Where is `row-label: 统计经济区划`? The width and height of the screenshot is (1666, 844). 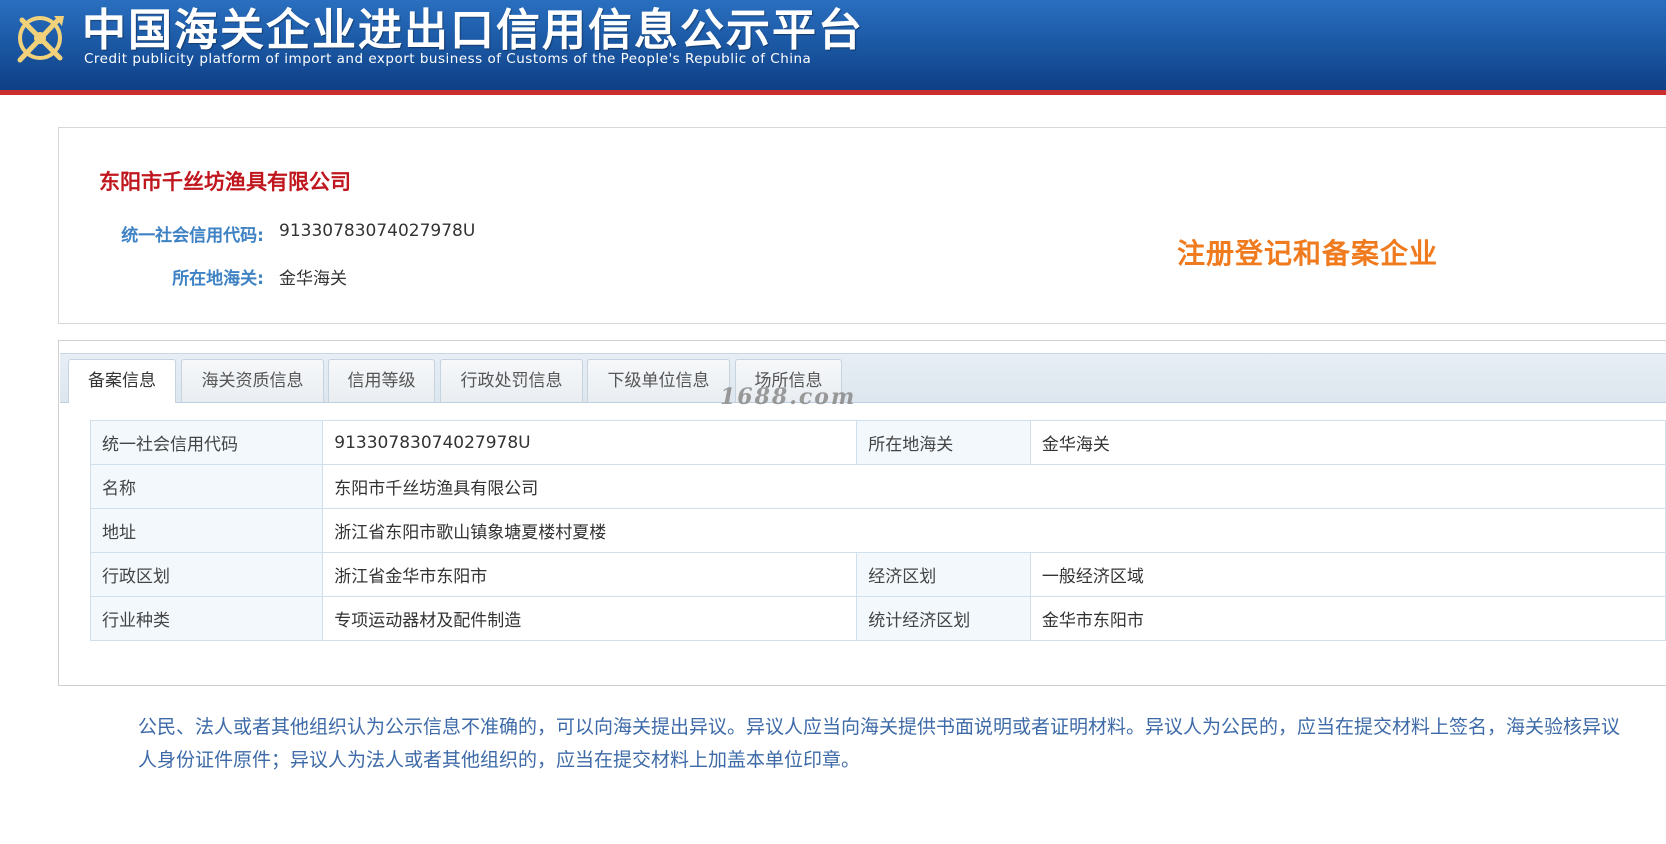
row-label: 统计经济区划 is located at coordinates (943, 618).